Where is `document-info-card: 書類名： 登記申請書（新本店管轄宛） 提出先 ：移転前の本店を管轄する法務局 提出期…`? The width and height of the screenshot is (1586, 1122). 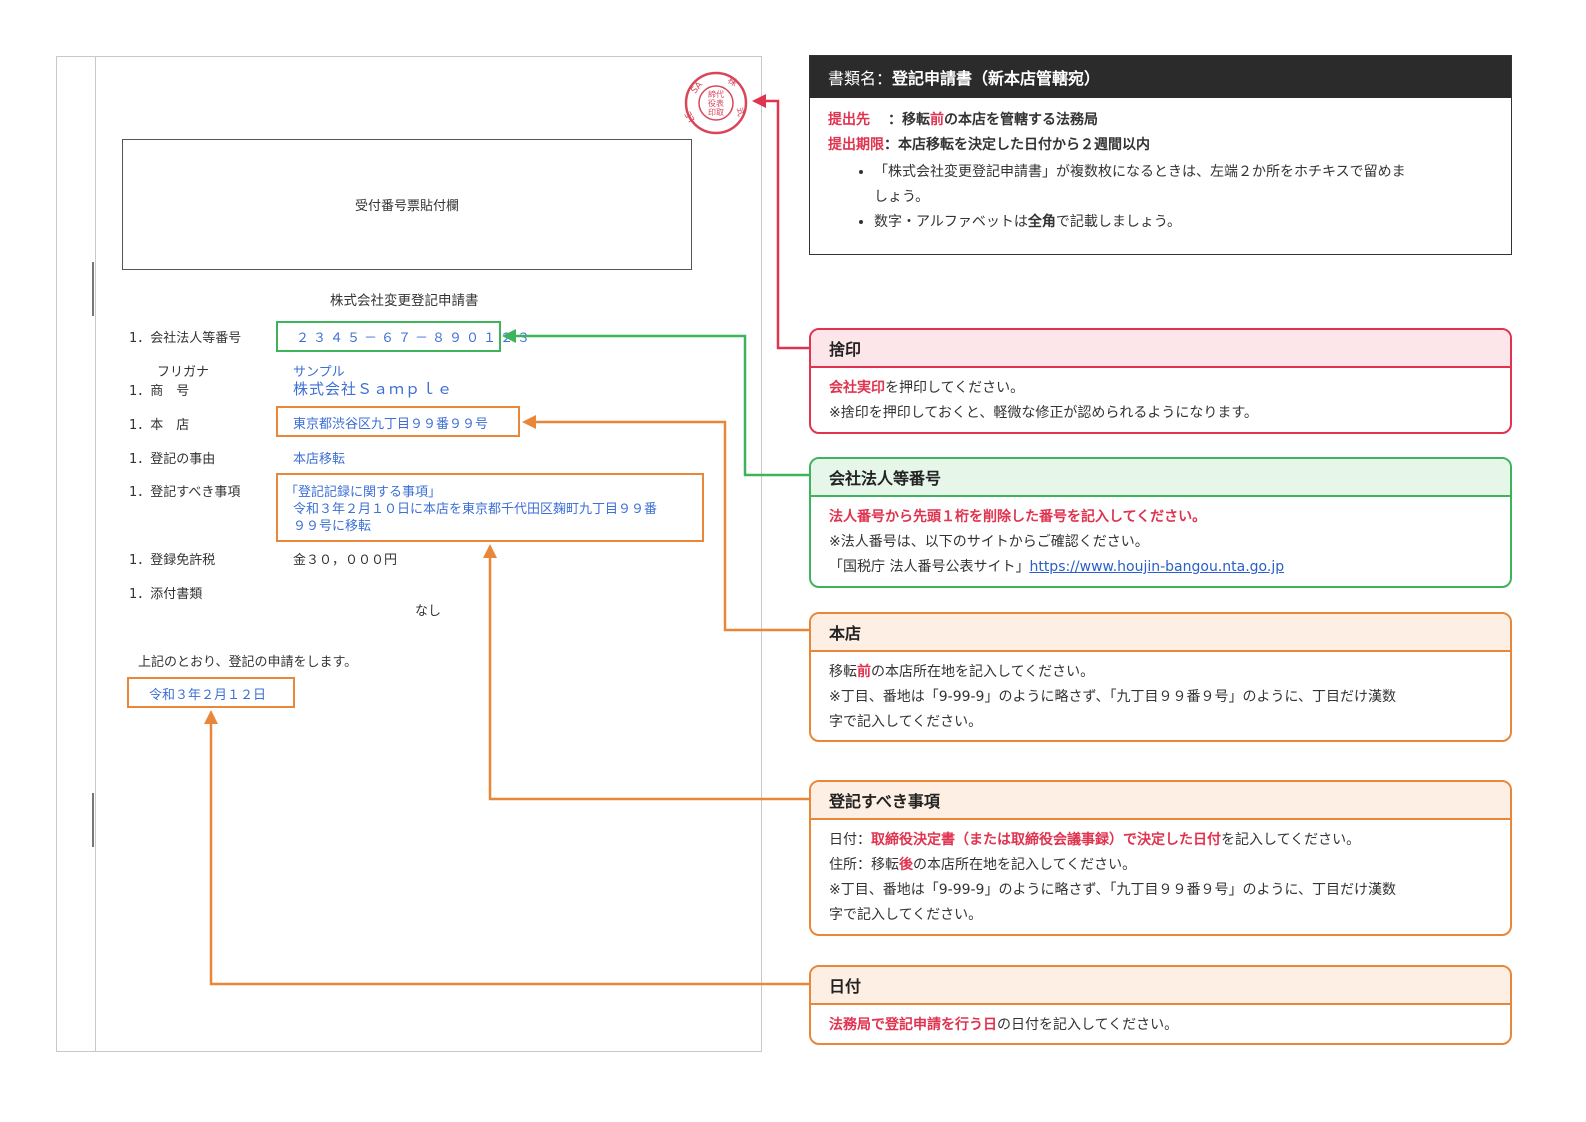 document-info-card: 書類名： 登記申請書（新本店管轄宛） 提出先 ：移転前の本店を管轄する法務局 提出期… is located at coordinates (1160, 155).